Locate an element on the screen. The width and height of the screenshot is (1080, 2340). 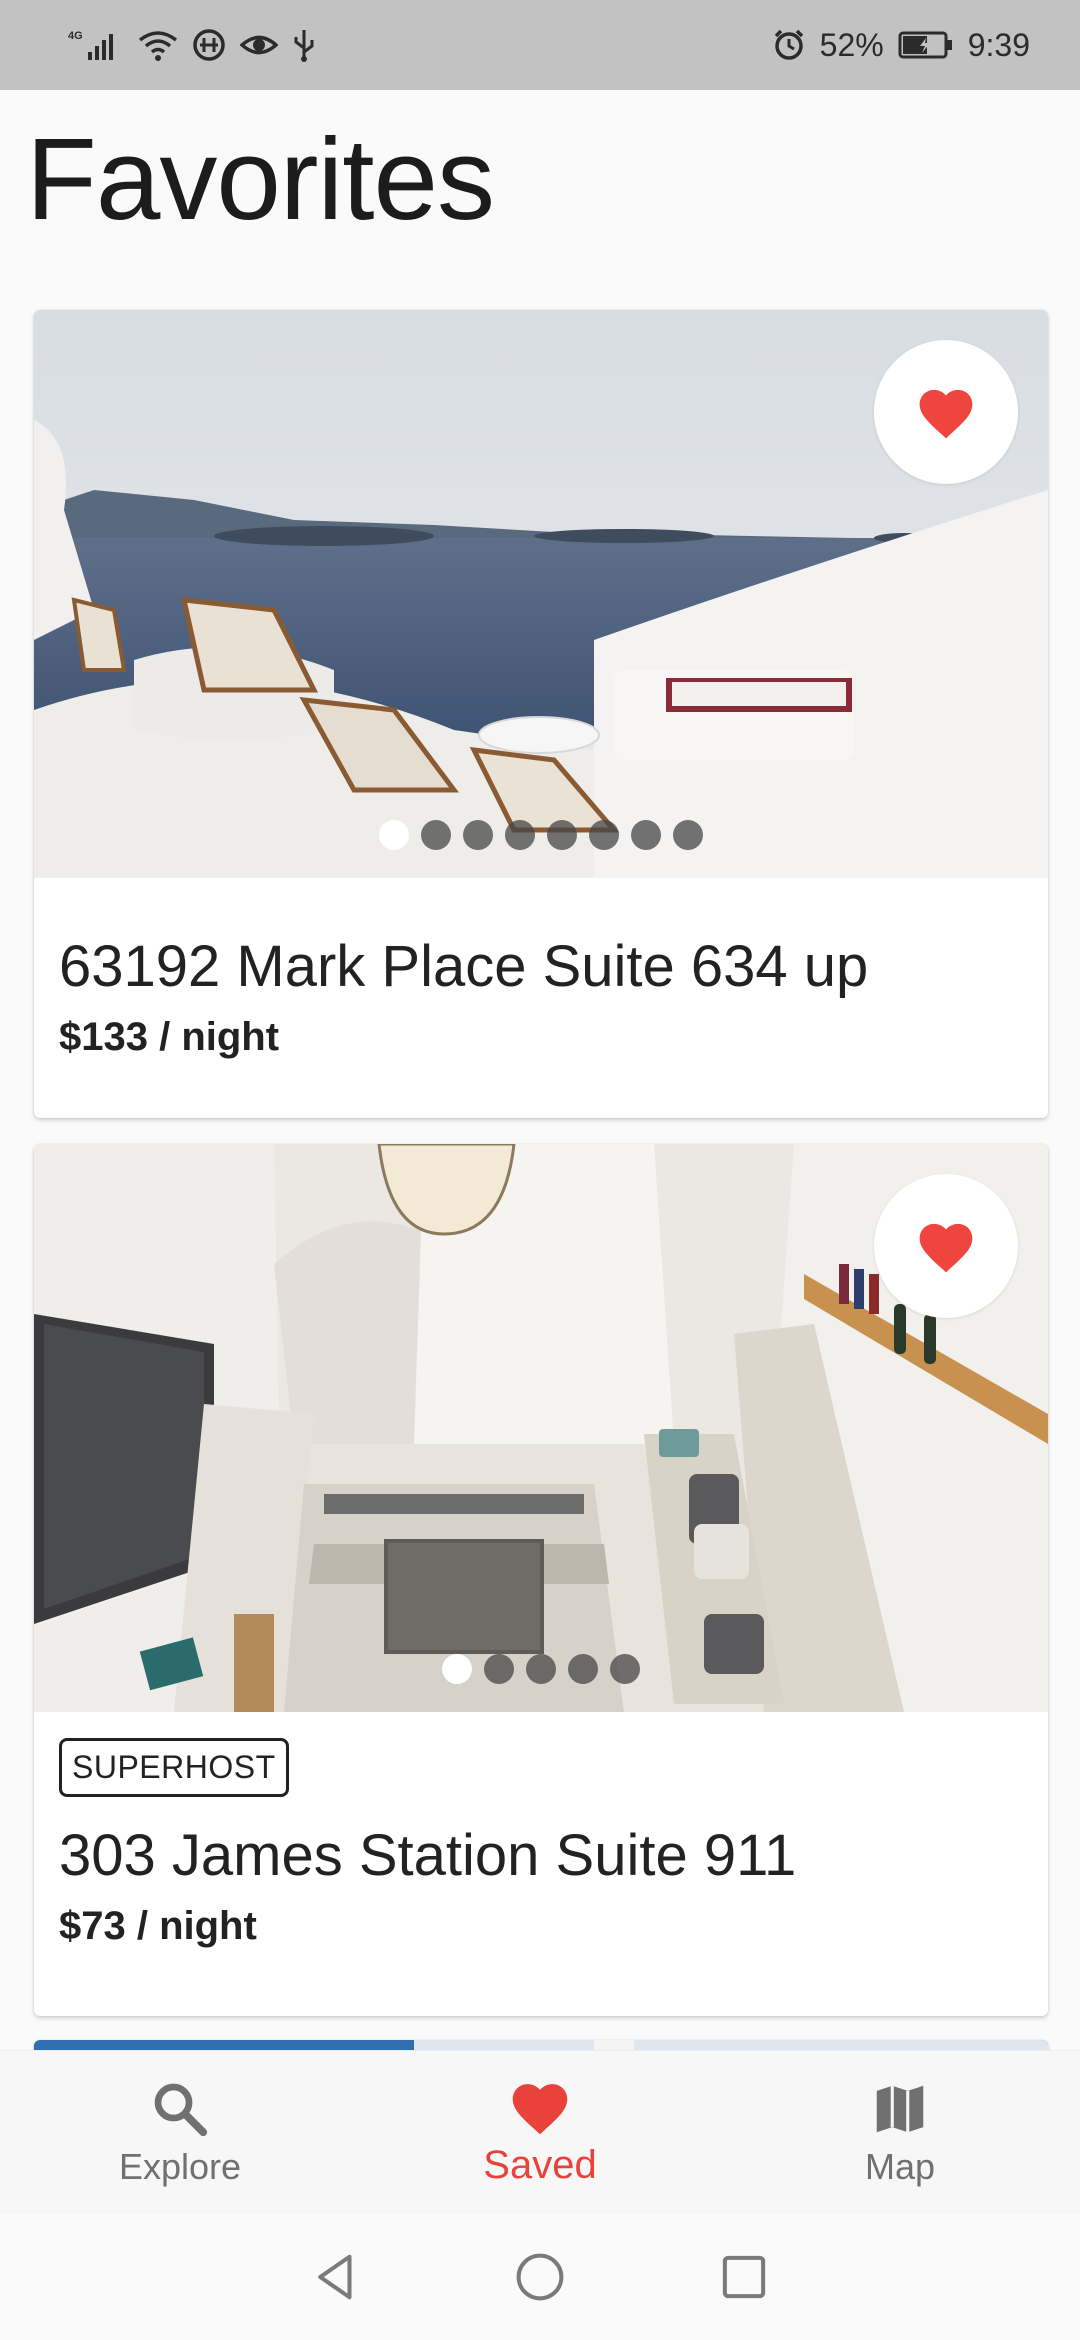
nav-label: Saved is located at coordinates (540, 2165).